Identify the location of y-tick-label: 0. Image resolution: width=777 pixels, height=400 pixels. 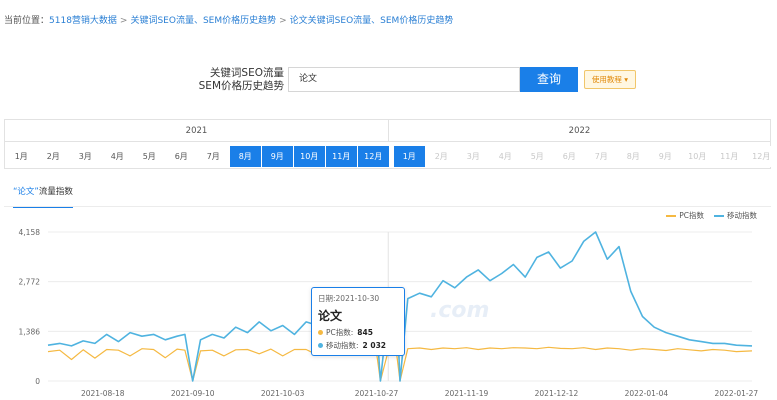
(37, 381).